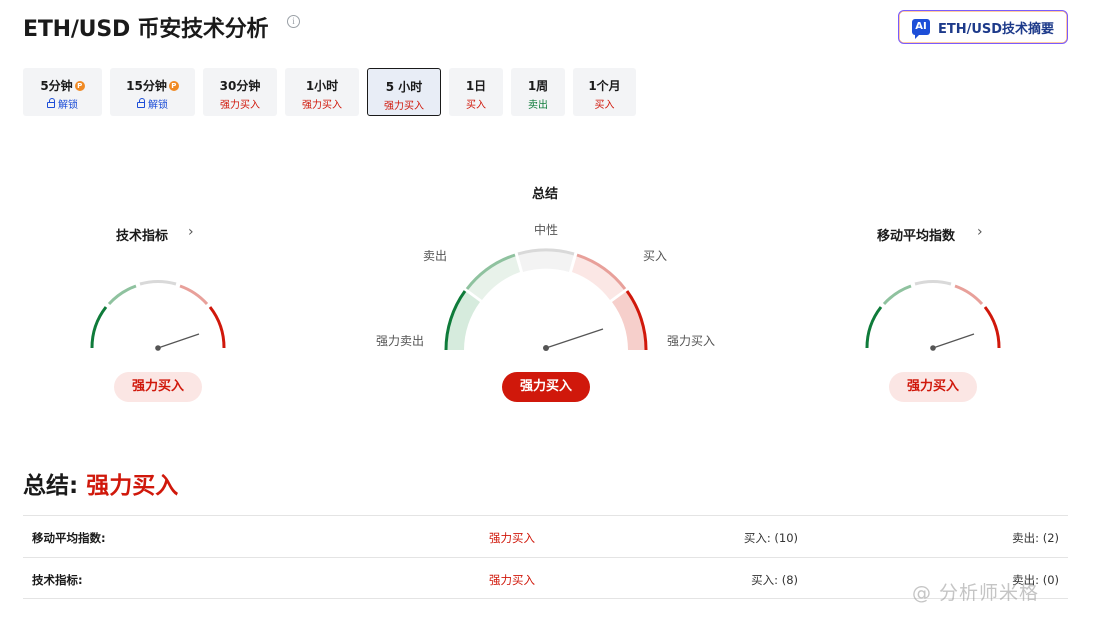 The image size is (1096, 617). Describe the element at coordinates (546, 387) in the screenshot. I see `summary-result-badge: 强力买入` at that location.